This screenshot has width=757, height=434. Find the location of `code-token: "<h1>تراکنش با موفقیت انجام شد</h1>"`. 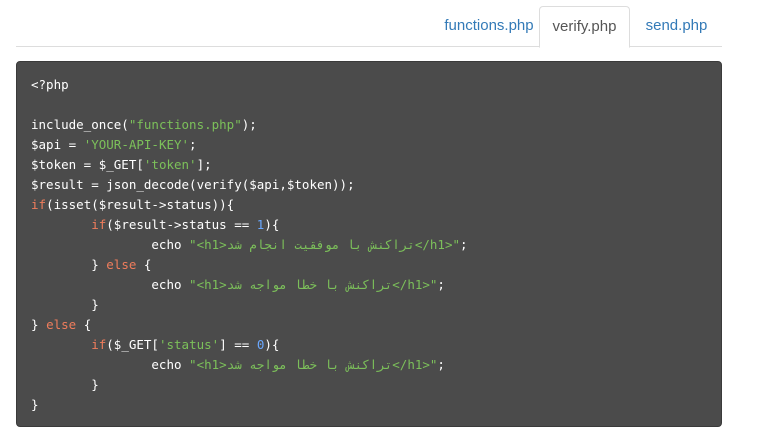

code-token: "<h1>تراکنش با موفقیت انجام شد</h1>" is located at coordinates (324, 244).